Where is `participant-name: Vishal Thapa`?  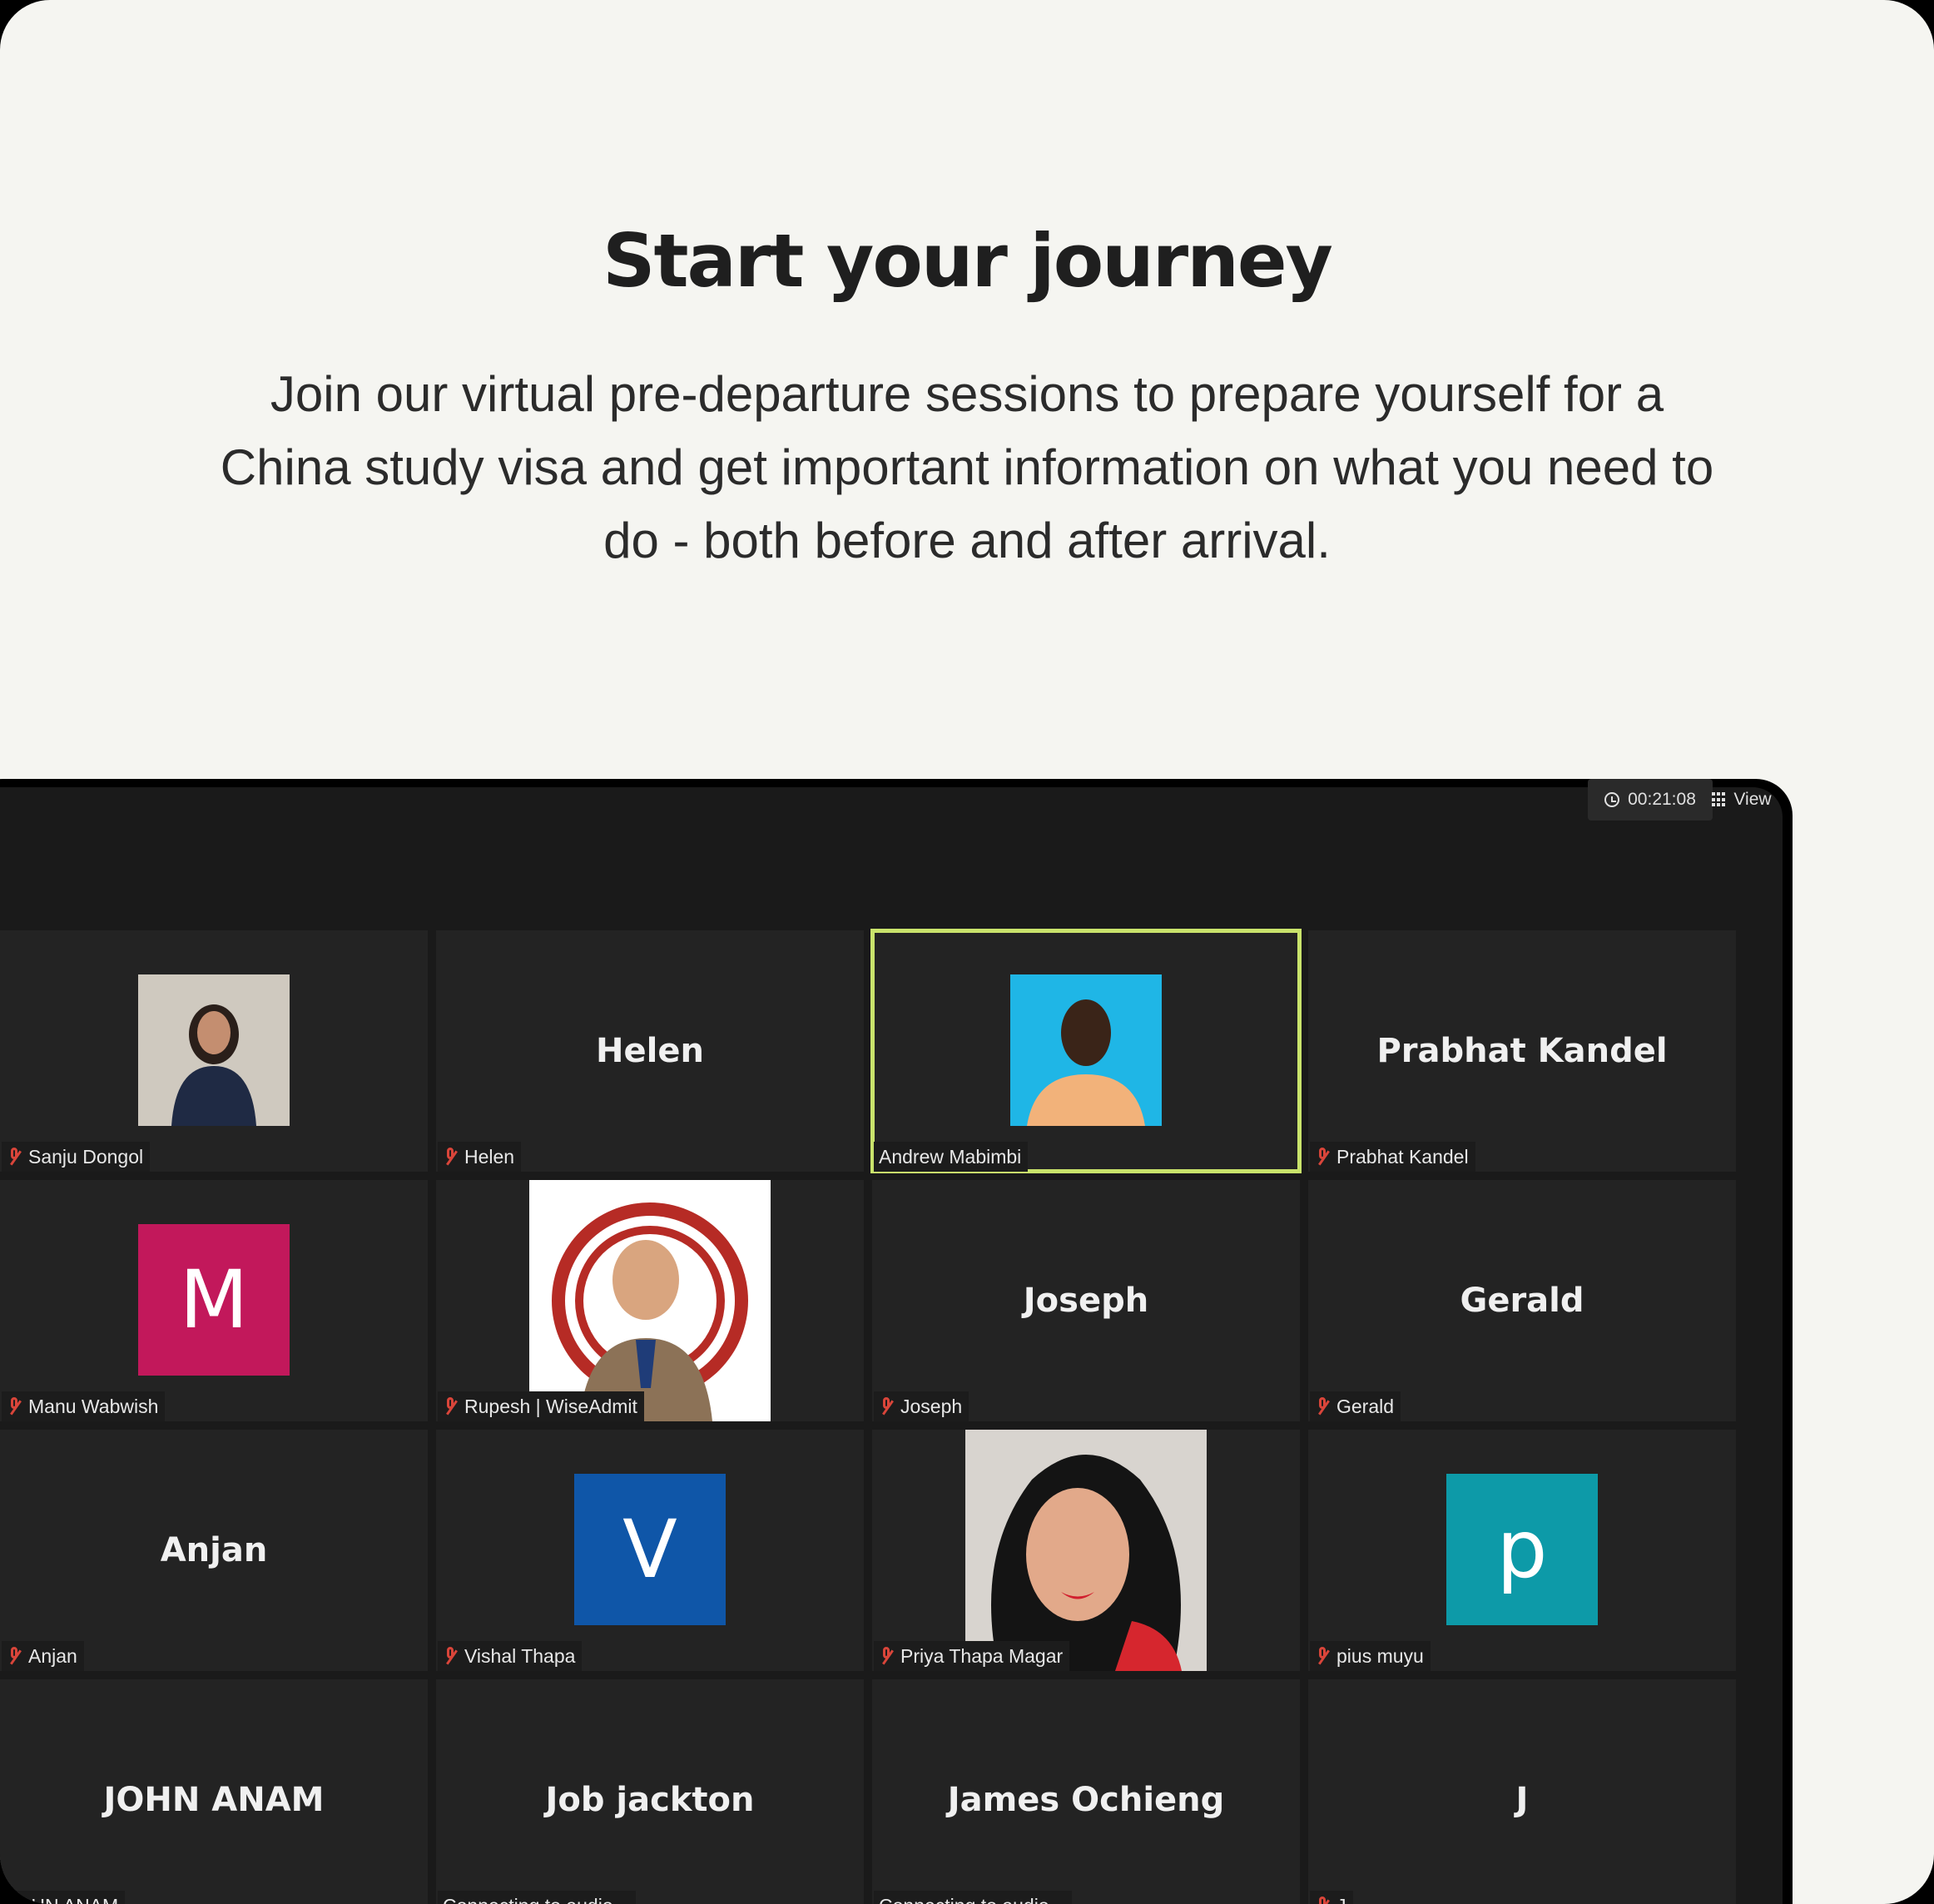
participant-name: Vishal Thapa is located at coordinates (520, 1655).